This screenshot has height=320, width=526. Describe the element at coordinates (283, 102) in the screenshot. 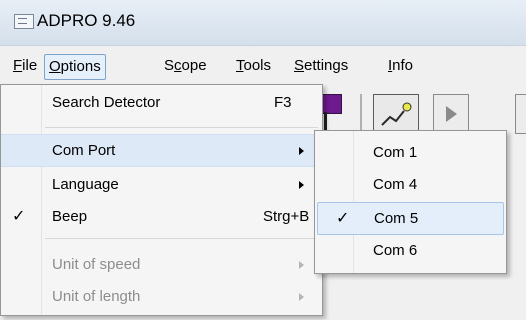

I see `shortcut-label: F3` at that location.